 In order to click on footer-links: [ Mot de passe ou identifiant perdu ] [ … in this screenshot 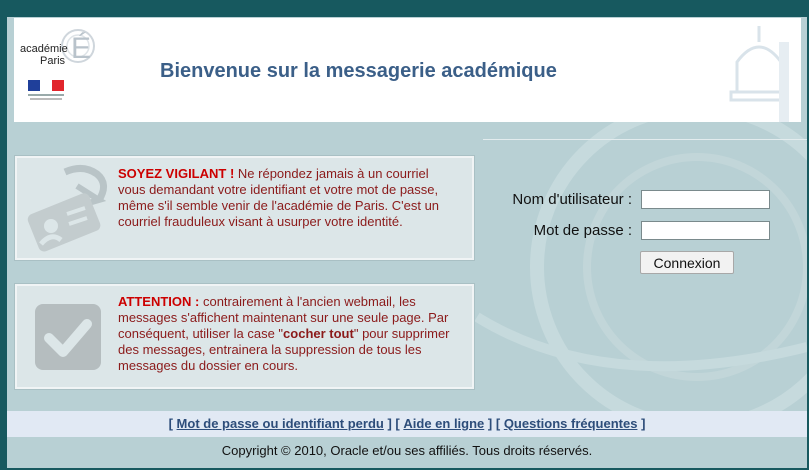, I will do `click(407, 424)`.